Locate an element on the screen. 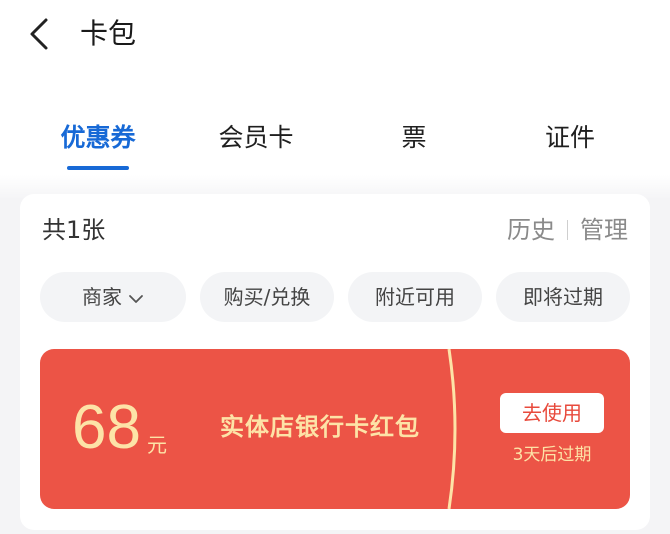 The image size is (670, 534). back-button is located at coordinates (40, 34).